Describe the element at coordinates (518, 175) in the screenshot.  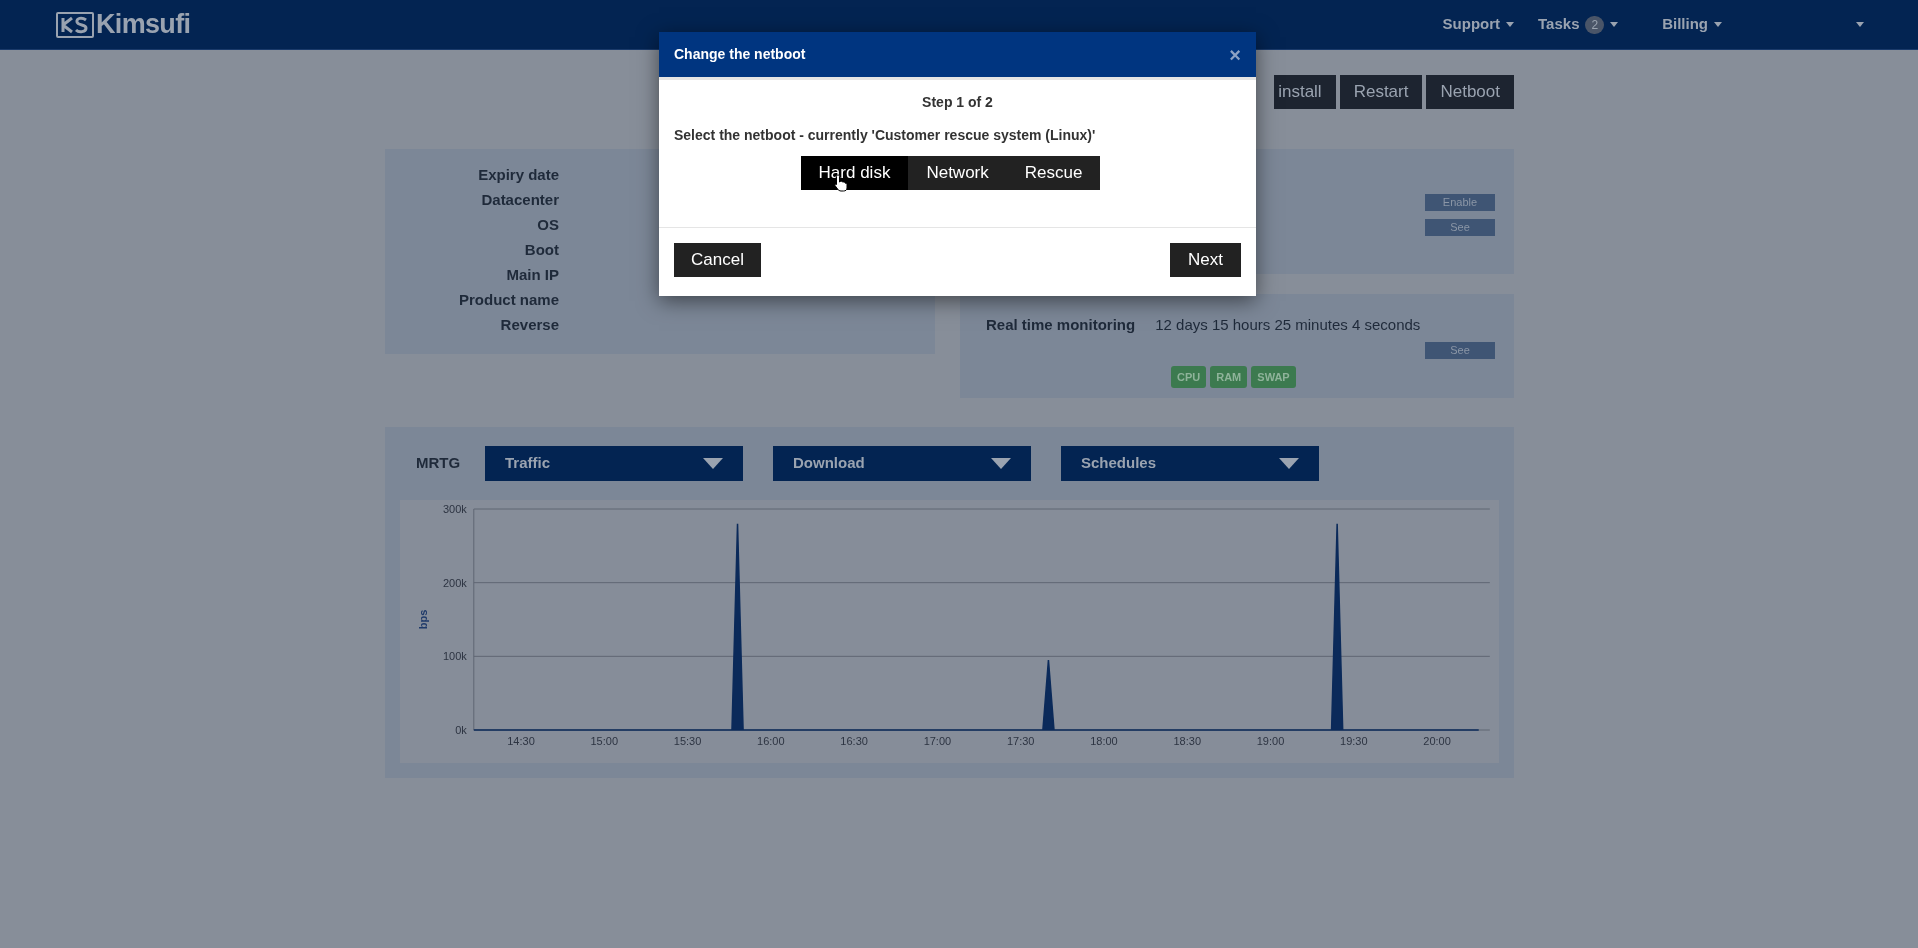
I see `field-label: Expiry date` at that location.